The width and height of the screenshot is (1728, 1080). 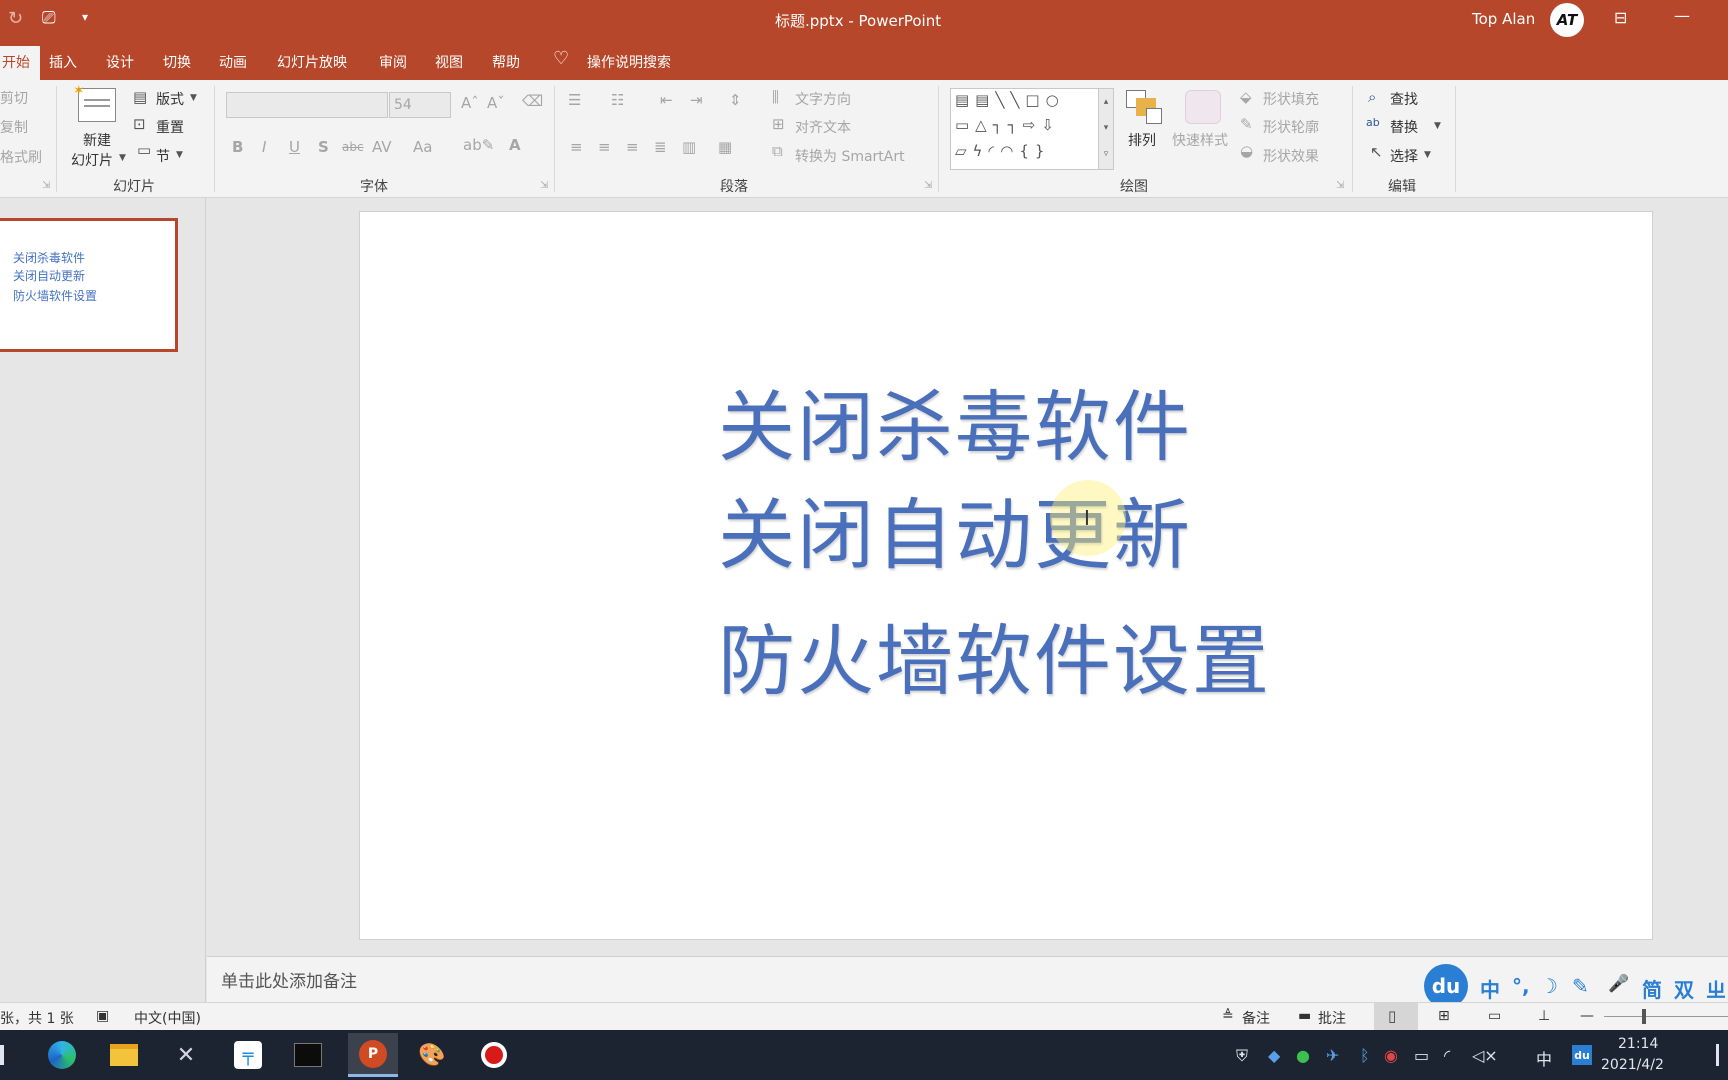 I want to click on highlight-icon: ab✎, so click(x=478, y=145).